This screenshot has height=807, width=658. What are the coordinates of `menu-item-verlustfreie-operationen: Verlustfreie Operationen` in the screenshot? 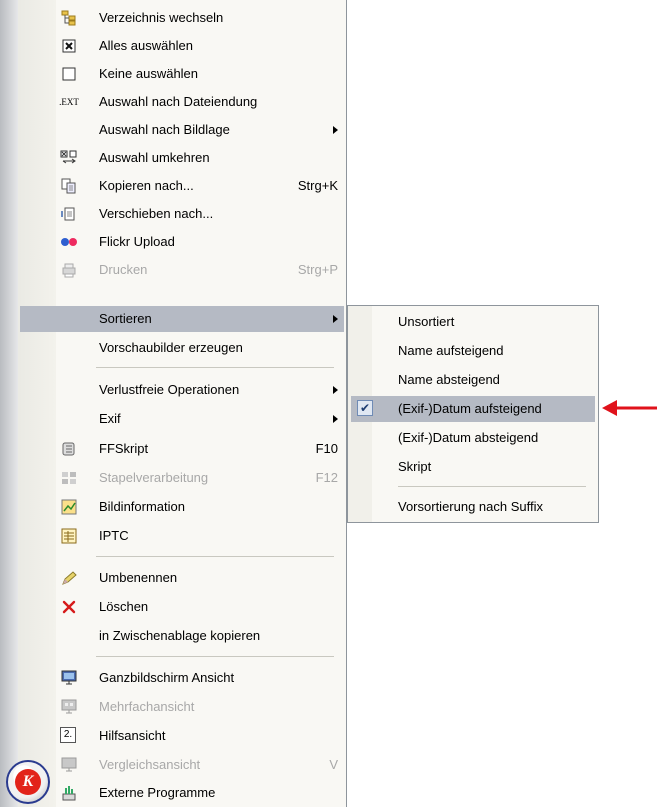 It's located at (182, 390).